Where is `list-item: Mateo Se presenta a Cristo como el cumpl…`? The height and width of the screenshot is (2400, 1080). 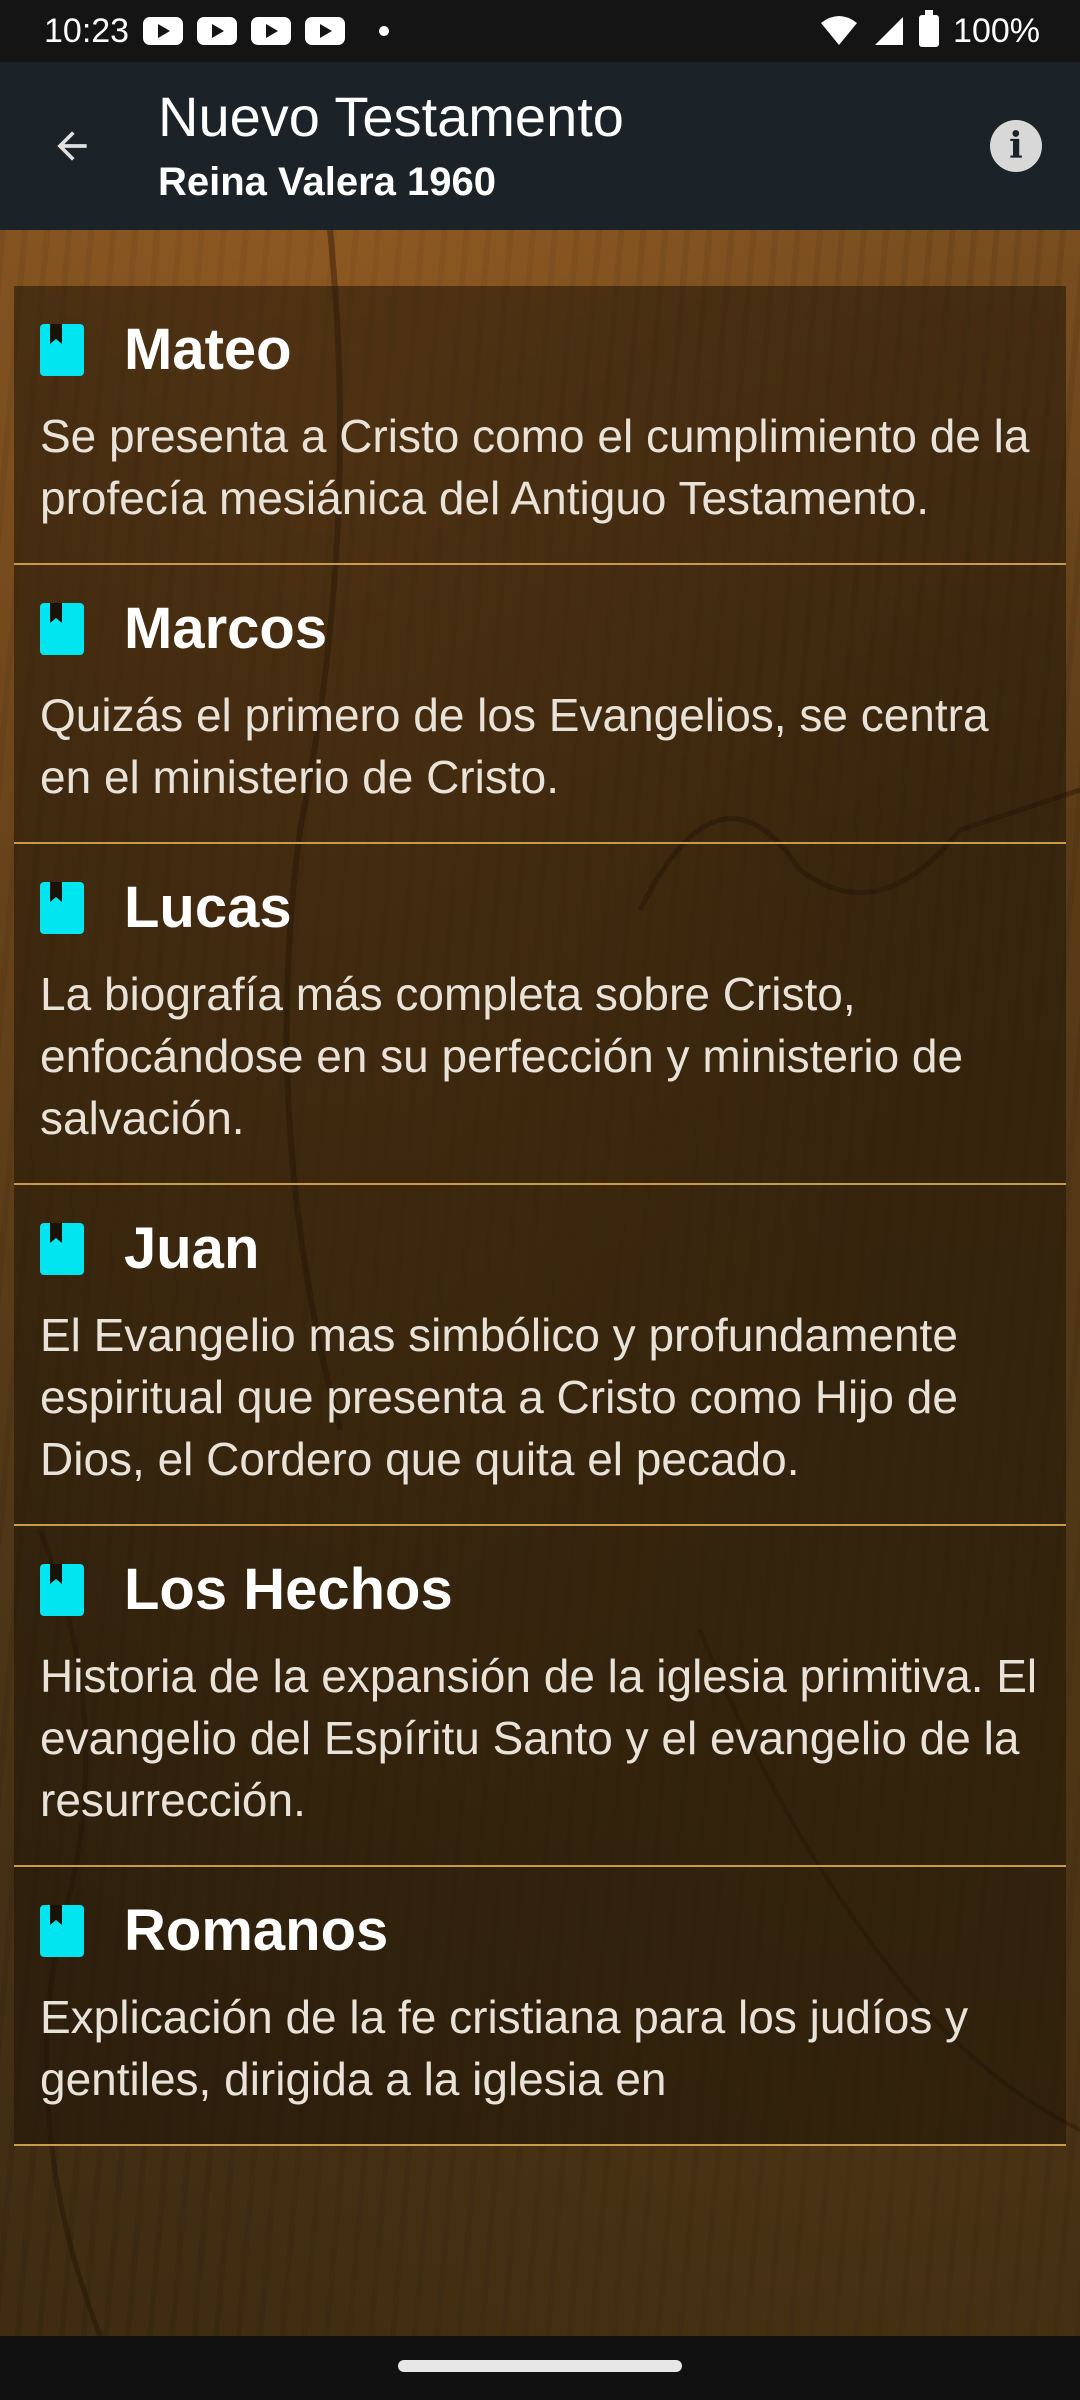 list-item: Mateo Se presenta a Cristo como el cumpl… is located at coordinates (540, 425).